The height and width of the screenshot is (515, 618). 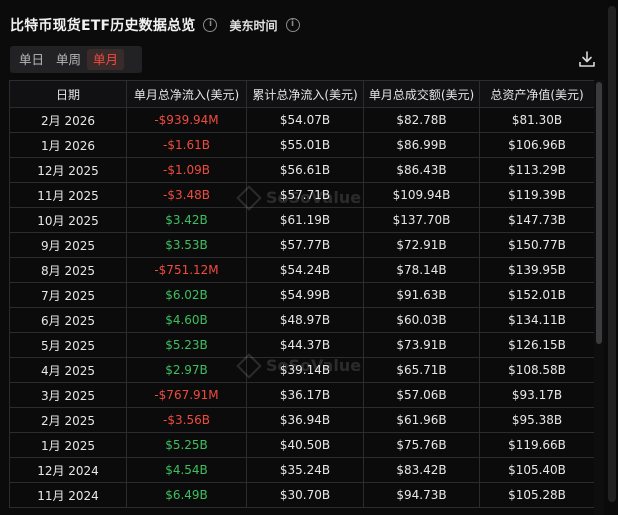 What do you see at coordinates (301, 220) in the screenshot?
I see `table-row: 10月 2025 $3.42B $61.19B $137.70B $147.73B` at bounding box center [301, 220].